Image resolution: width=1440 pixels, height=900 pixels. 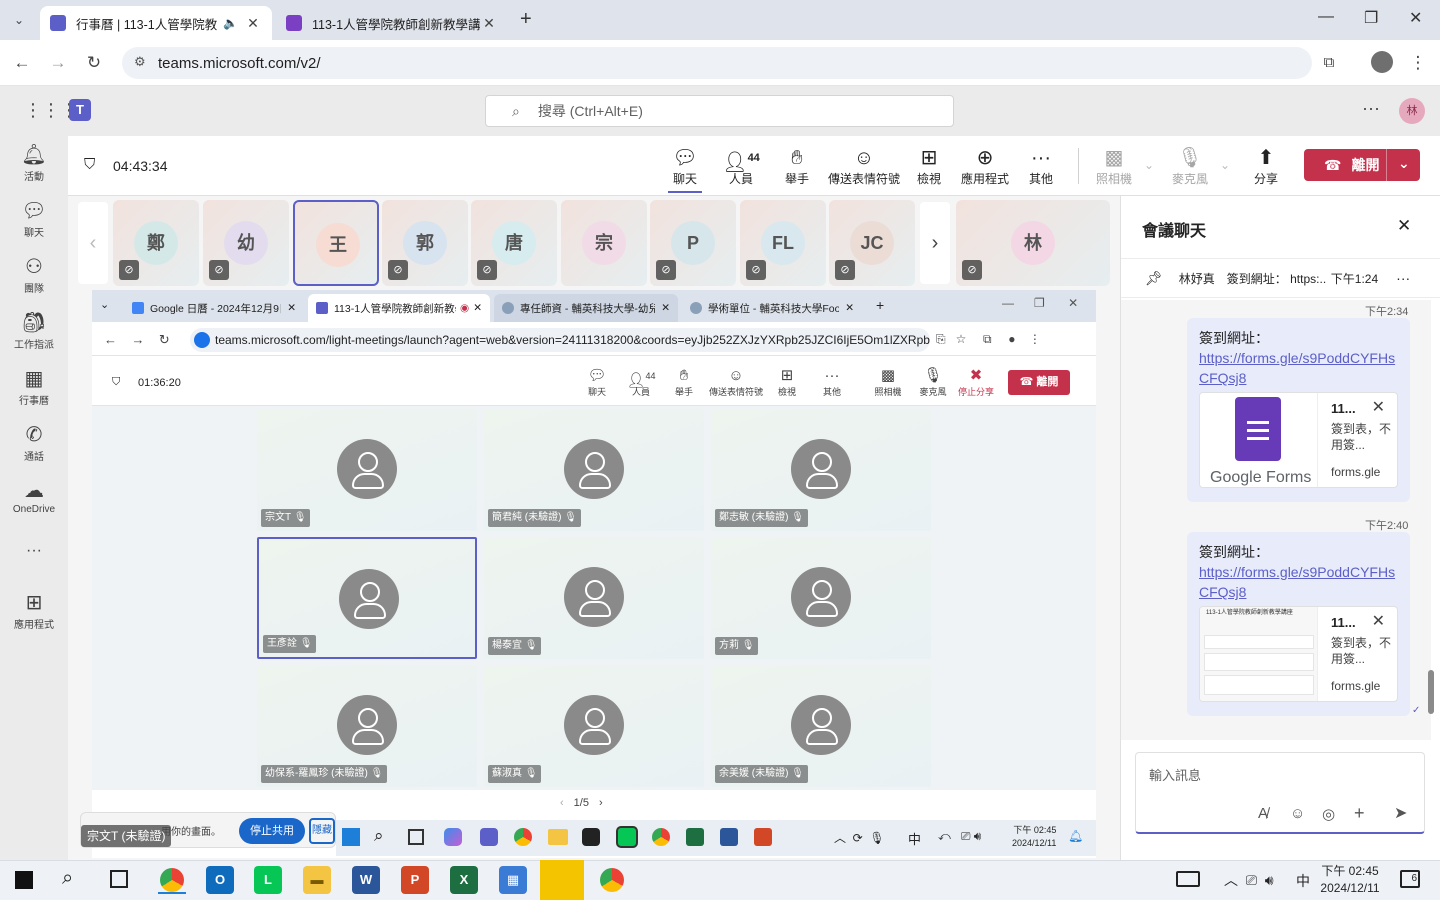 What do you see at coordinates (526, 19) in the screenshot?
I see `new-tab-button: +` at bounding box center [526, 19].